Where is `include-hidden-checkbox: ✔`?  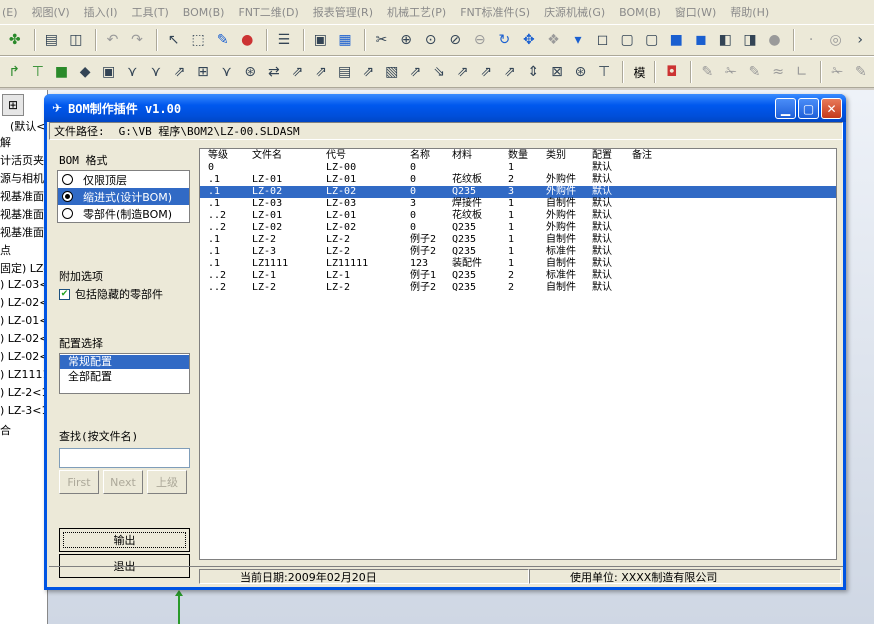
include-hidden-checkbox: ✔ is located at coordinates (64, 294).